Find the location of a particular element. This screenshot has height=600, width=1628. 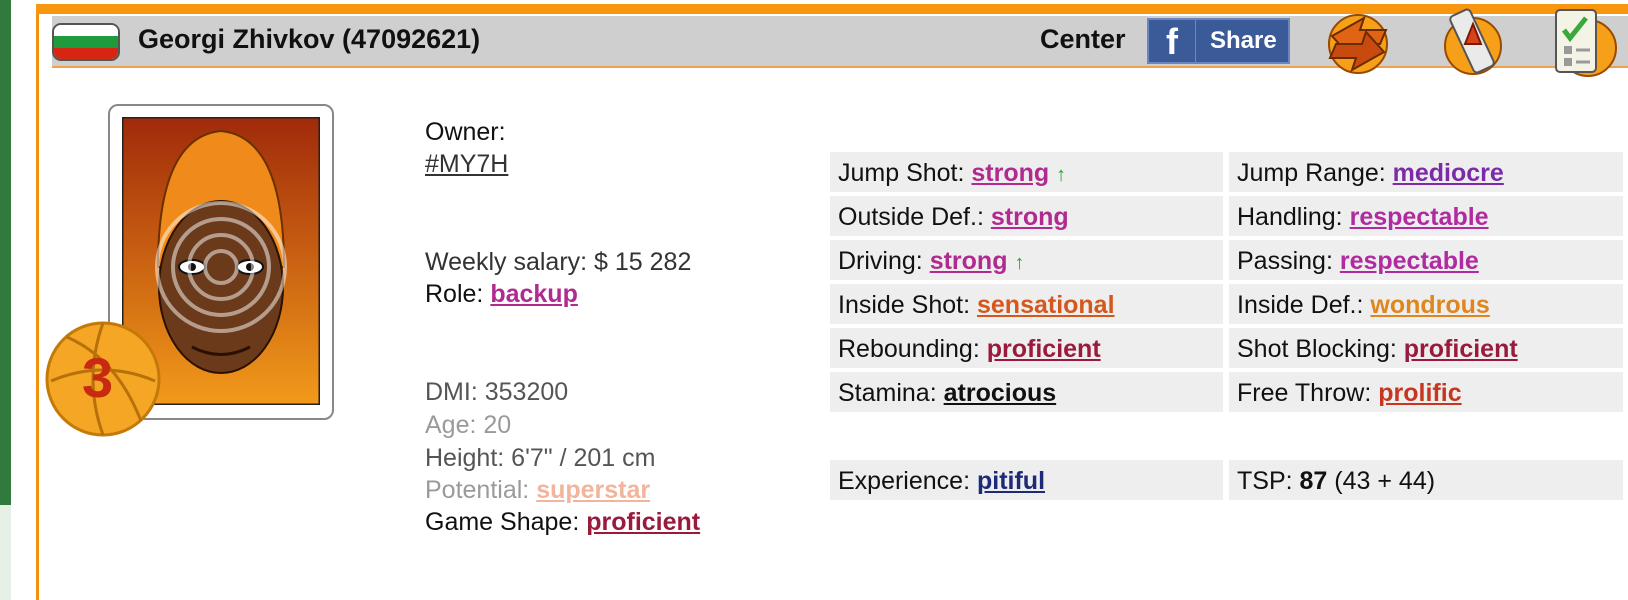

tsp-total: 87 is located at coordinates (1313, 481).